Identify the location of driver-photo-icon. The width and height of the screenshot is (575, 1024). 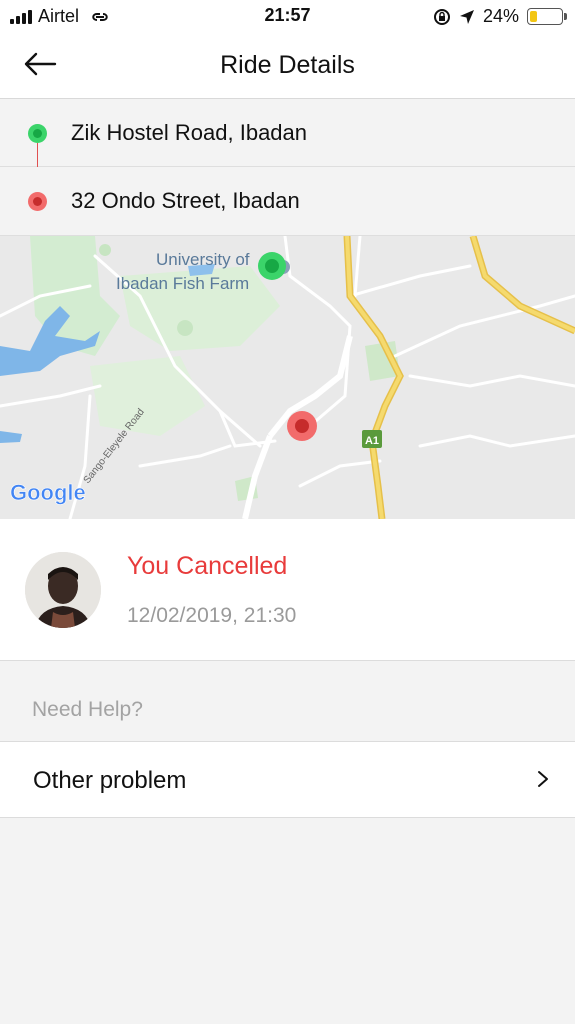
(63, 590).